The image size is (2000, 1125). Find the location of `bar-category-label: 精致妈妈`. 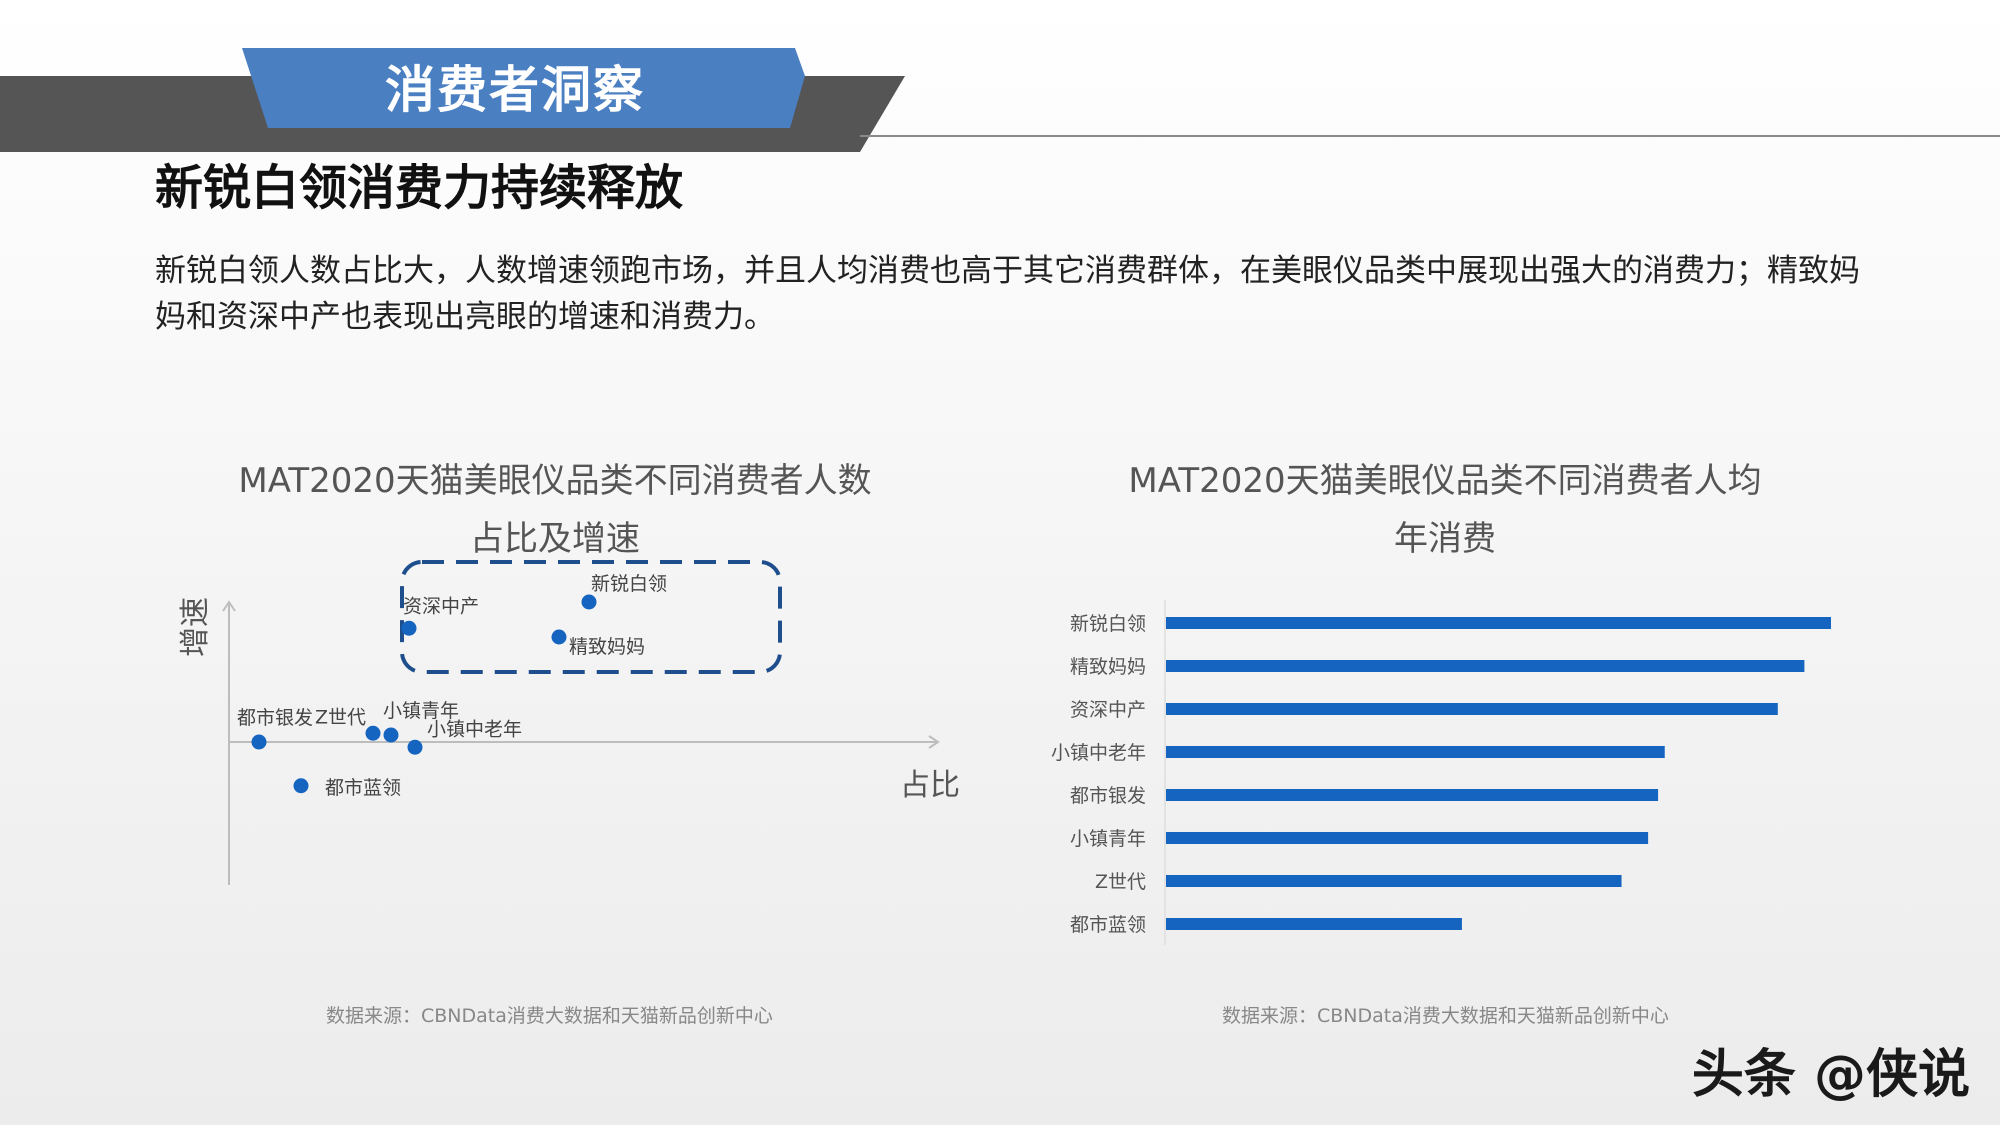

bar-category-label: 精致妈妈 is located at coordinates (1108, 667).